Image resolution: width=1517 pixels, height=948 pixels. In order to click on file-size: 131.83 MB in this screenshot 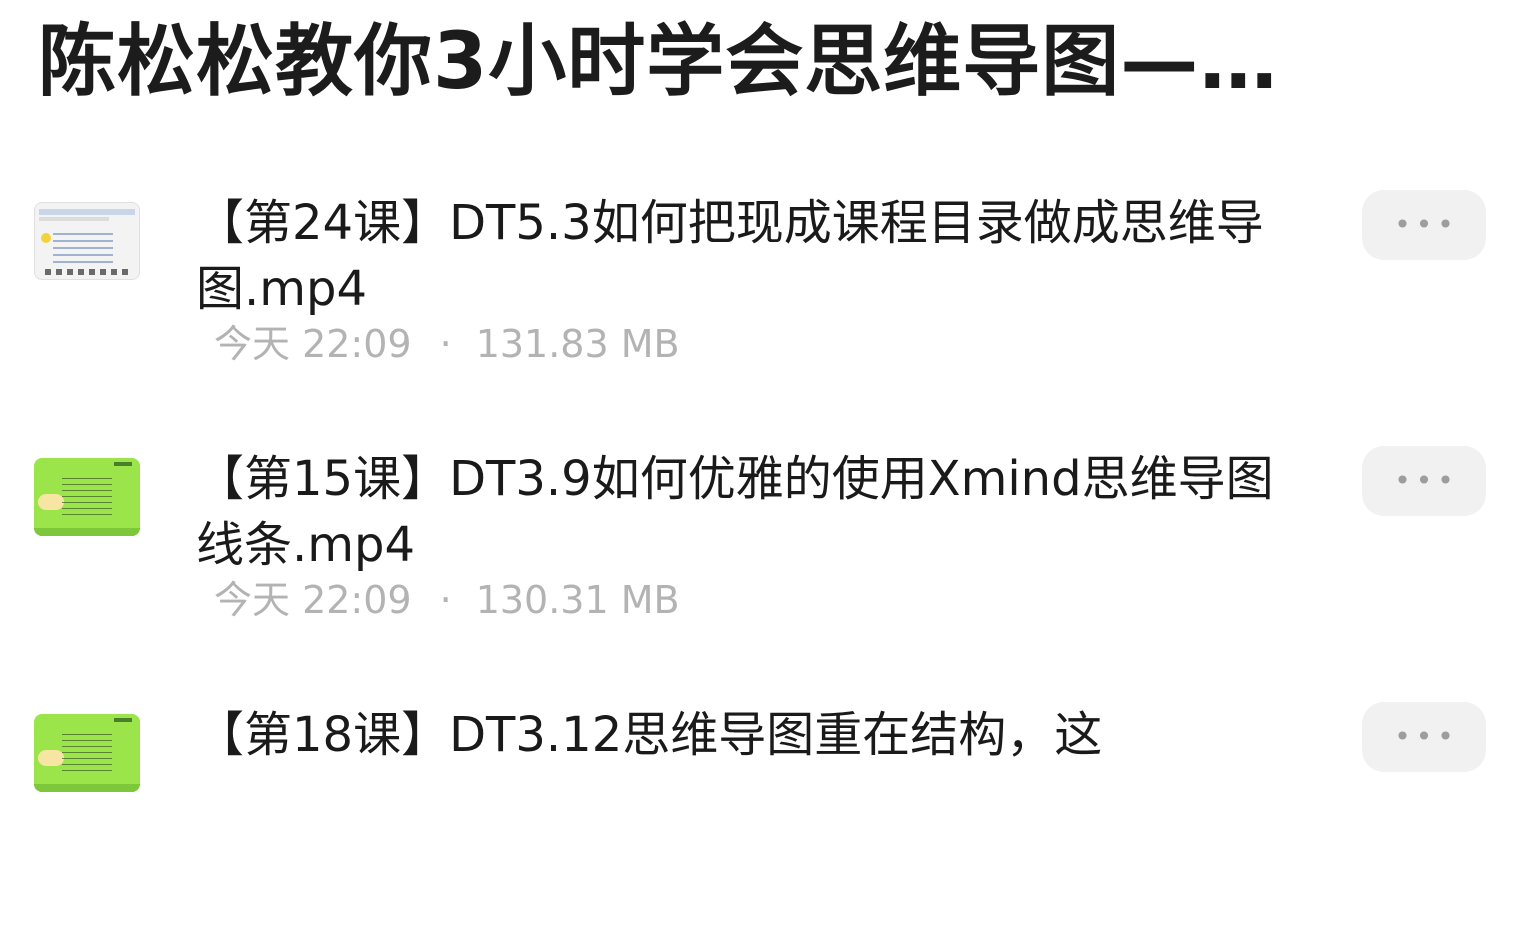, I will do `click(577, 344)`.